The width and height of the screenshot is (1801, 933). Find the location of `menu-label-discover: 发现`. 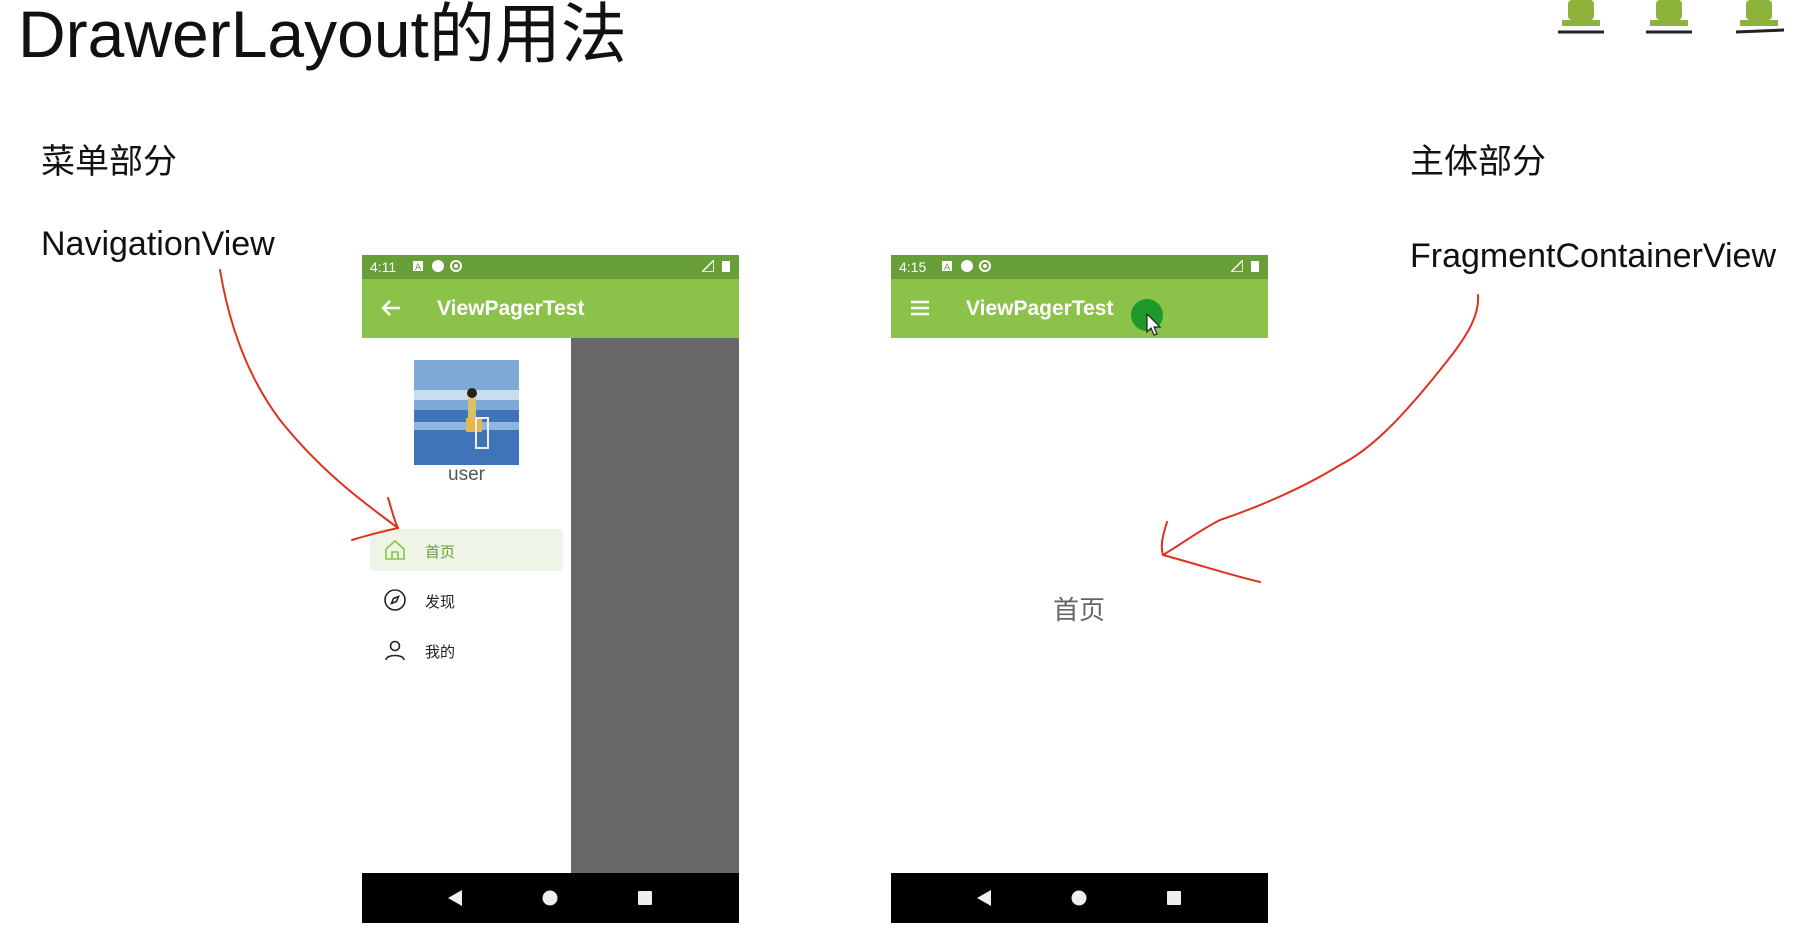

menu-label-discover: 发现 is located at coordinates (440, 602).